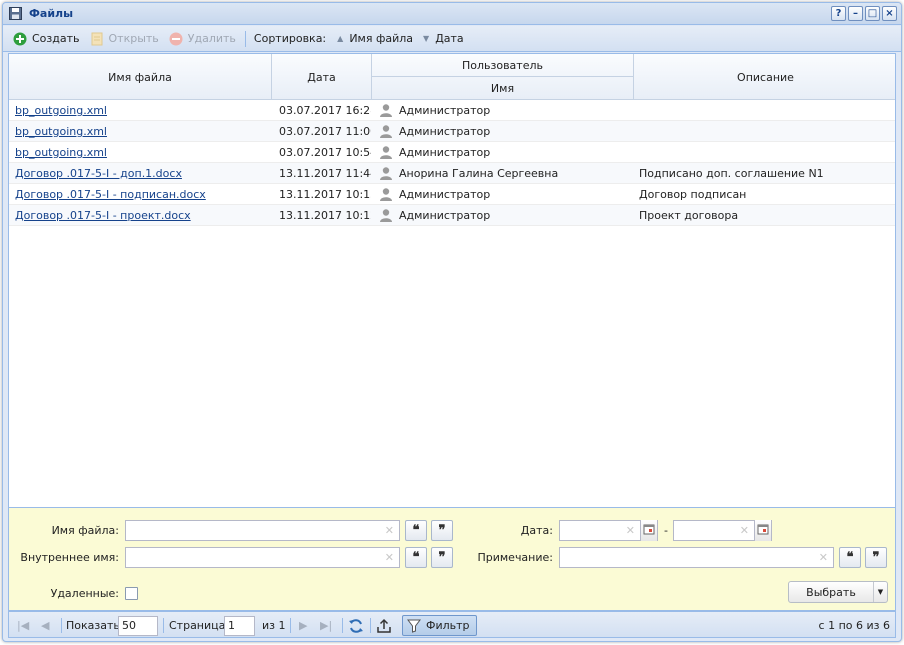 This screenshot has width=904, height=645. Describe the element at coordinates (290, 38) in the screenshot. I see `sort-label: Сортировка:` at that location.